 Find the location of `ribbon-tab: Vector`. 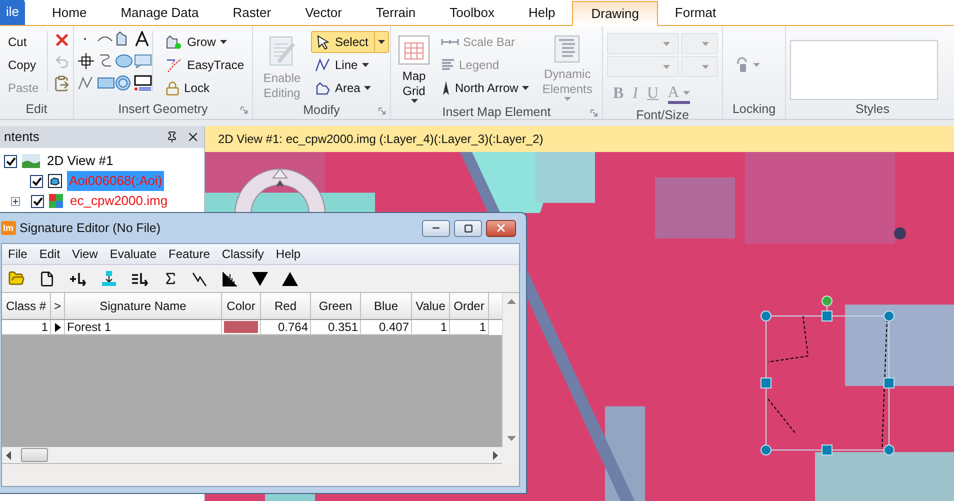

ribbon-tab: Vector is located at coordinates (323, 12).